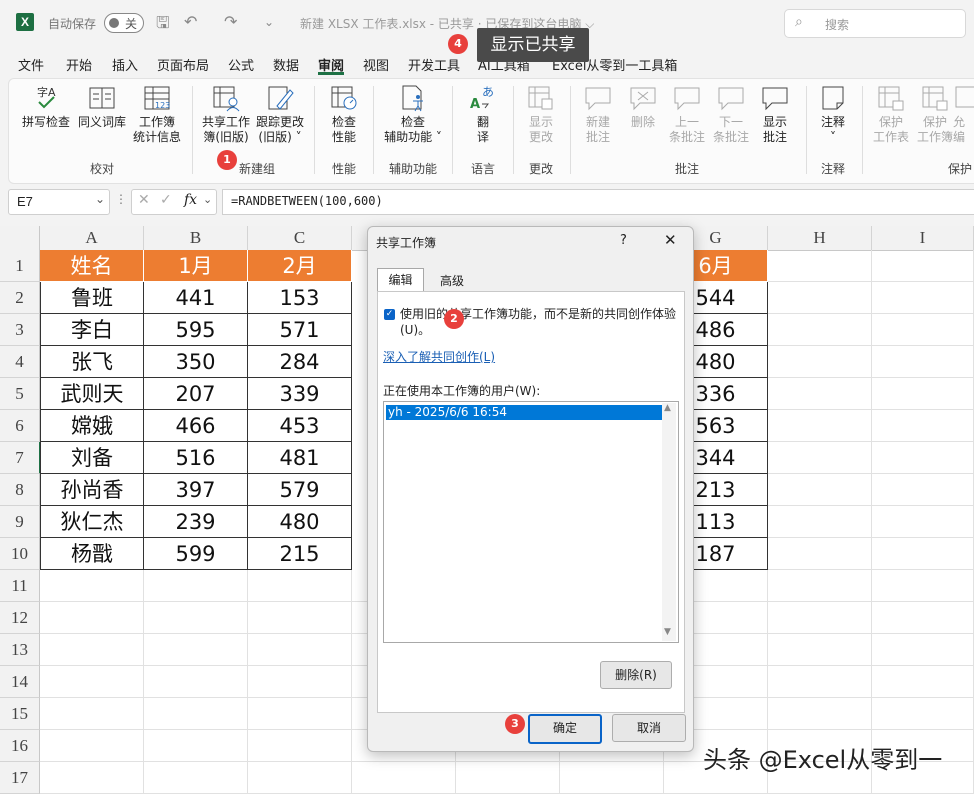  I want to click on table-header-cell: 1月, so click(196, 266).